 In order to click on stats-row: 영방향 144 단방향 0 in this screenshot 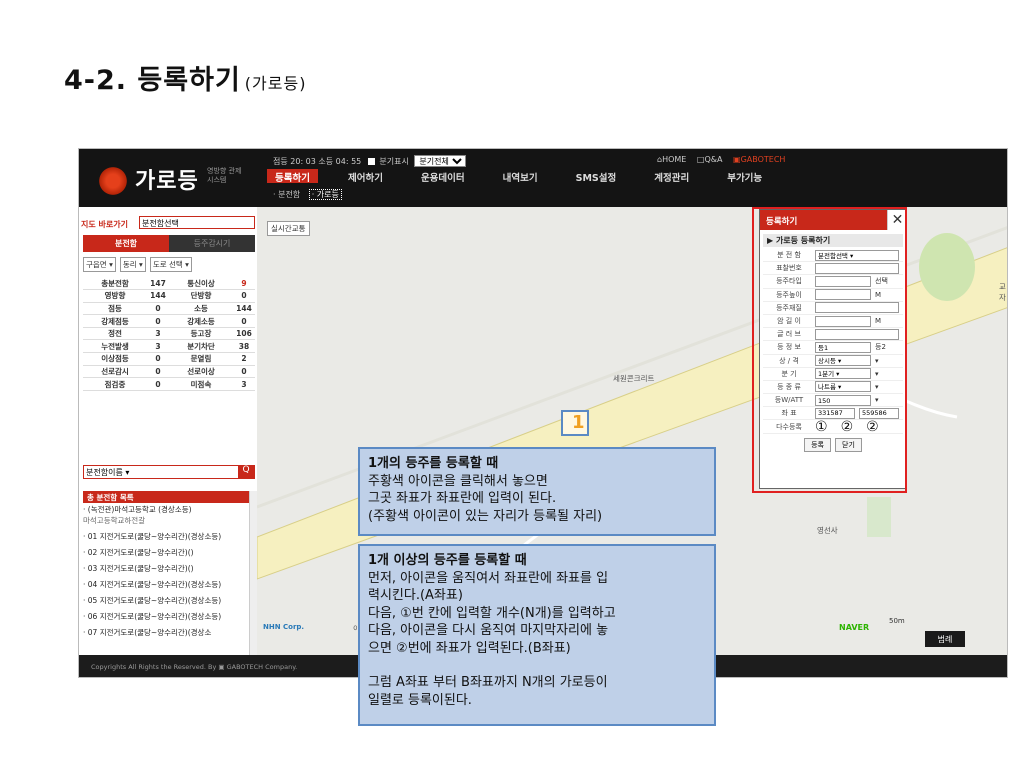, I will do `click(169, 296)`.